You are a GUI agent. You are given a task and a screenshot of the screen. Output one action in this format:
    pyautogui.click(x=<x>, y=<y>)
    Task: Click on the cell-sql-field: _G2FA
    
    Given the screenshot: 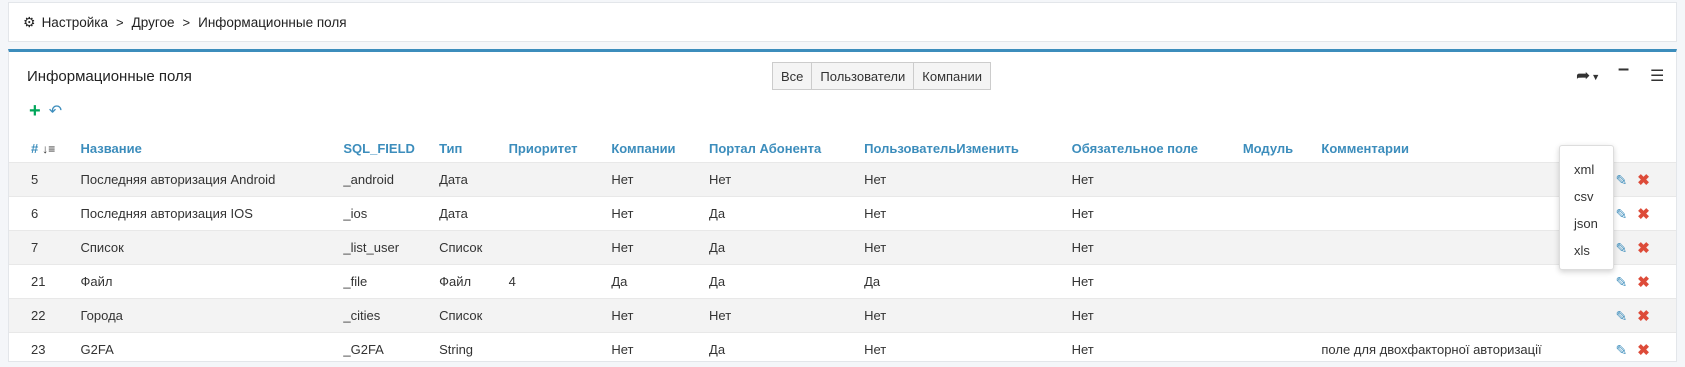 What is the action you would take?
    pyautogui.click(x=391, y=349)
    